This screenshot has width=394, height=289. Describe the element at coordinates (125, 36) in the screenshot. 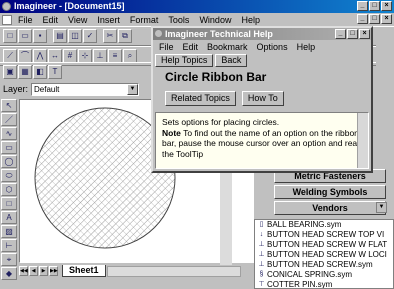

I see `copy-icon: ⧉` at that location.